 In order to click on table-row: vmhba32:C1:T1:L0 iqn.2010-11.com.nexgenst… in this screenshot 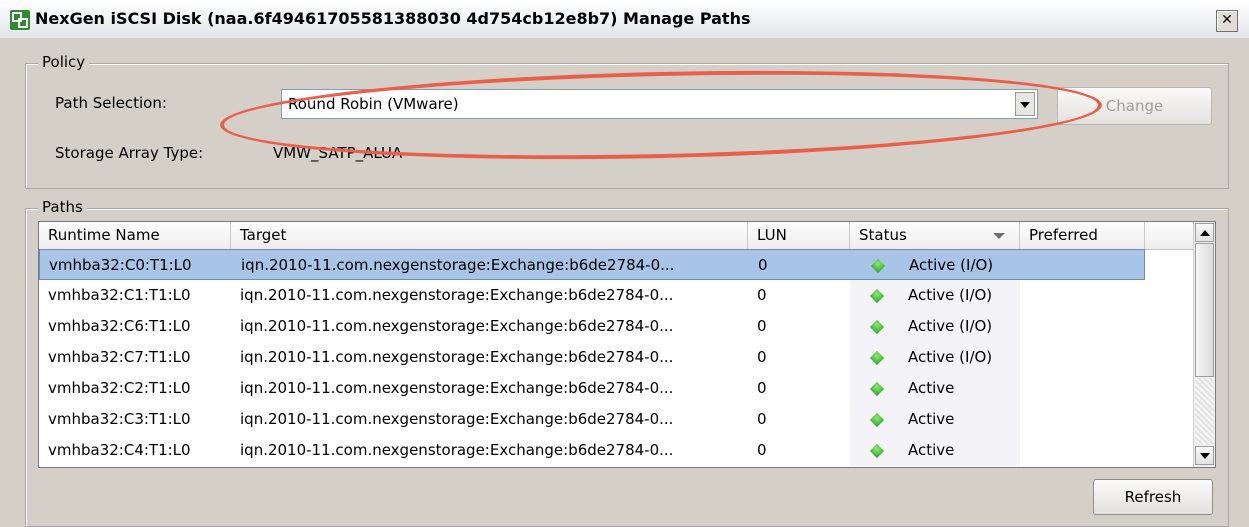, I will do `click(617, 295)`.